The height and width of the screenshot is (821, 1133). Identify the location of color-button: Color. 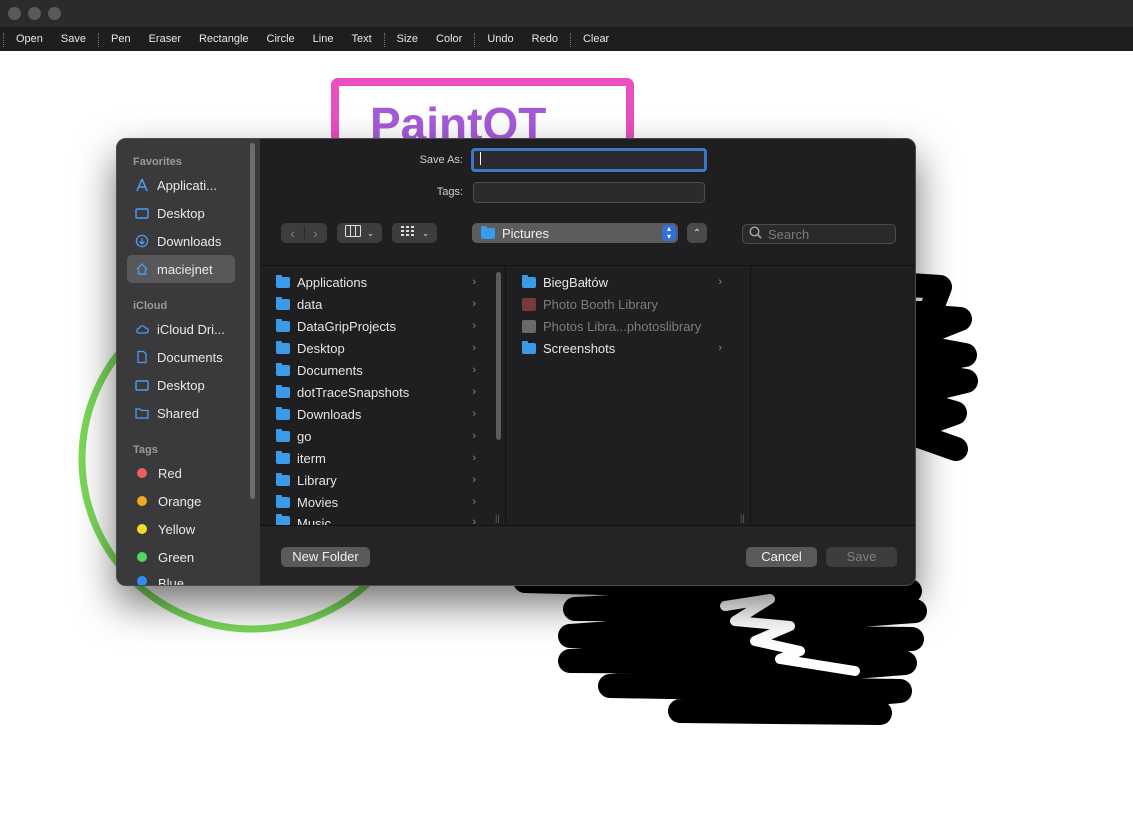
(449, 39).